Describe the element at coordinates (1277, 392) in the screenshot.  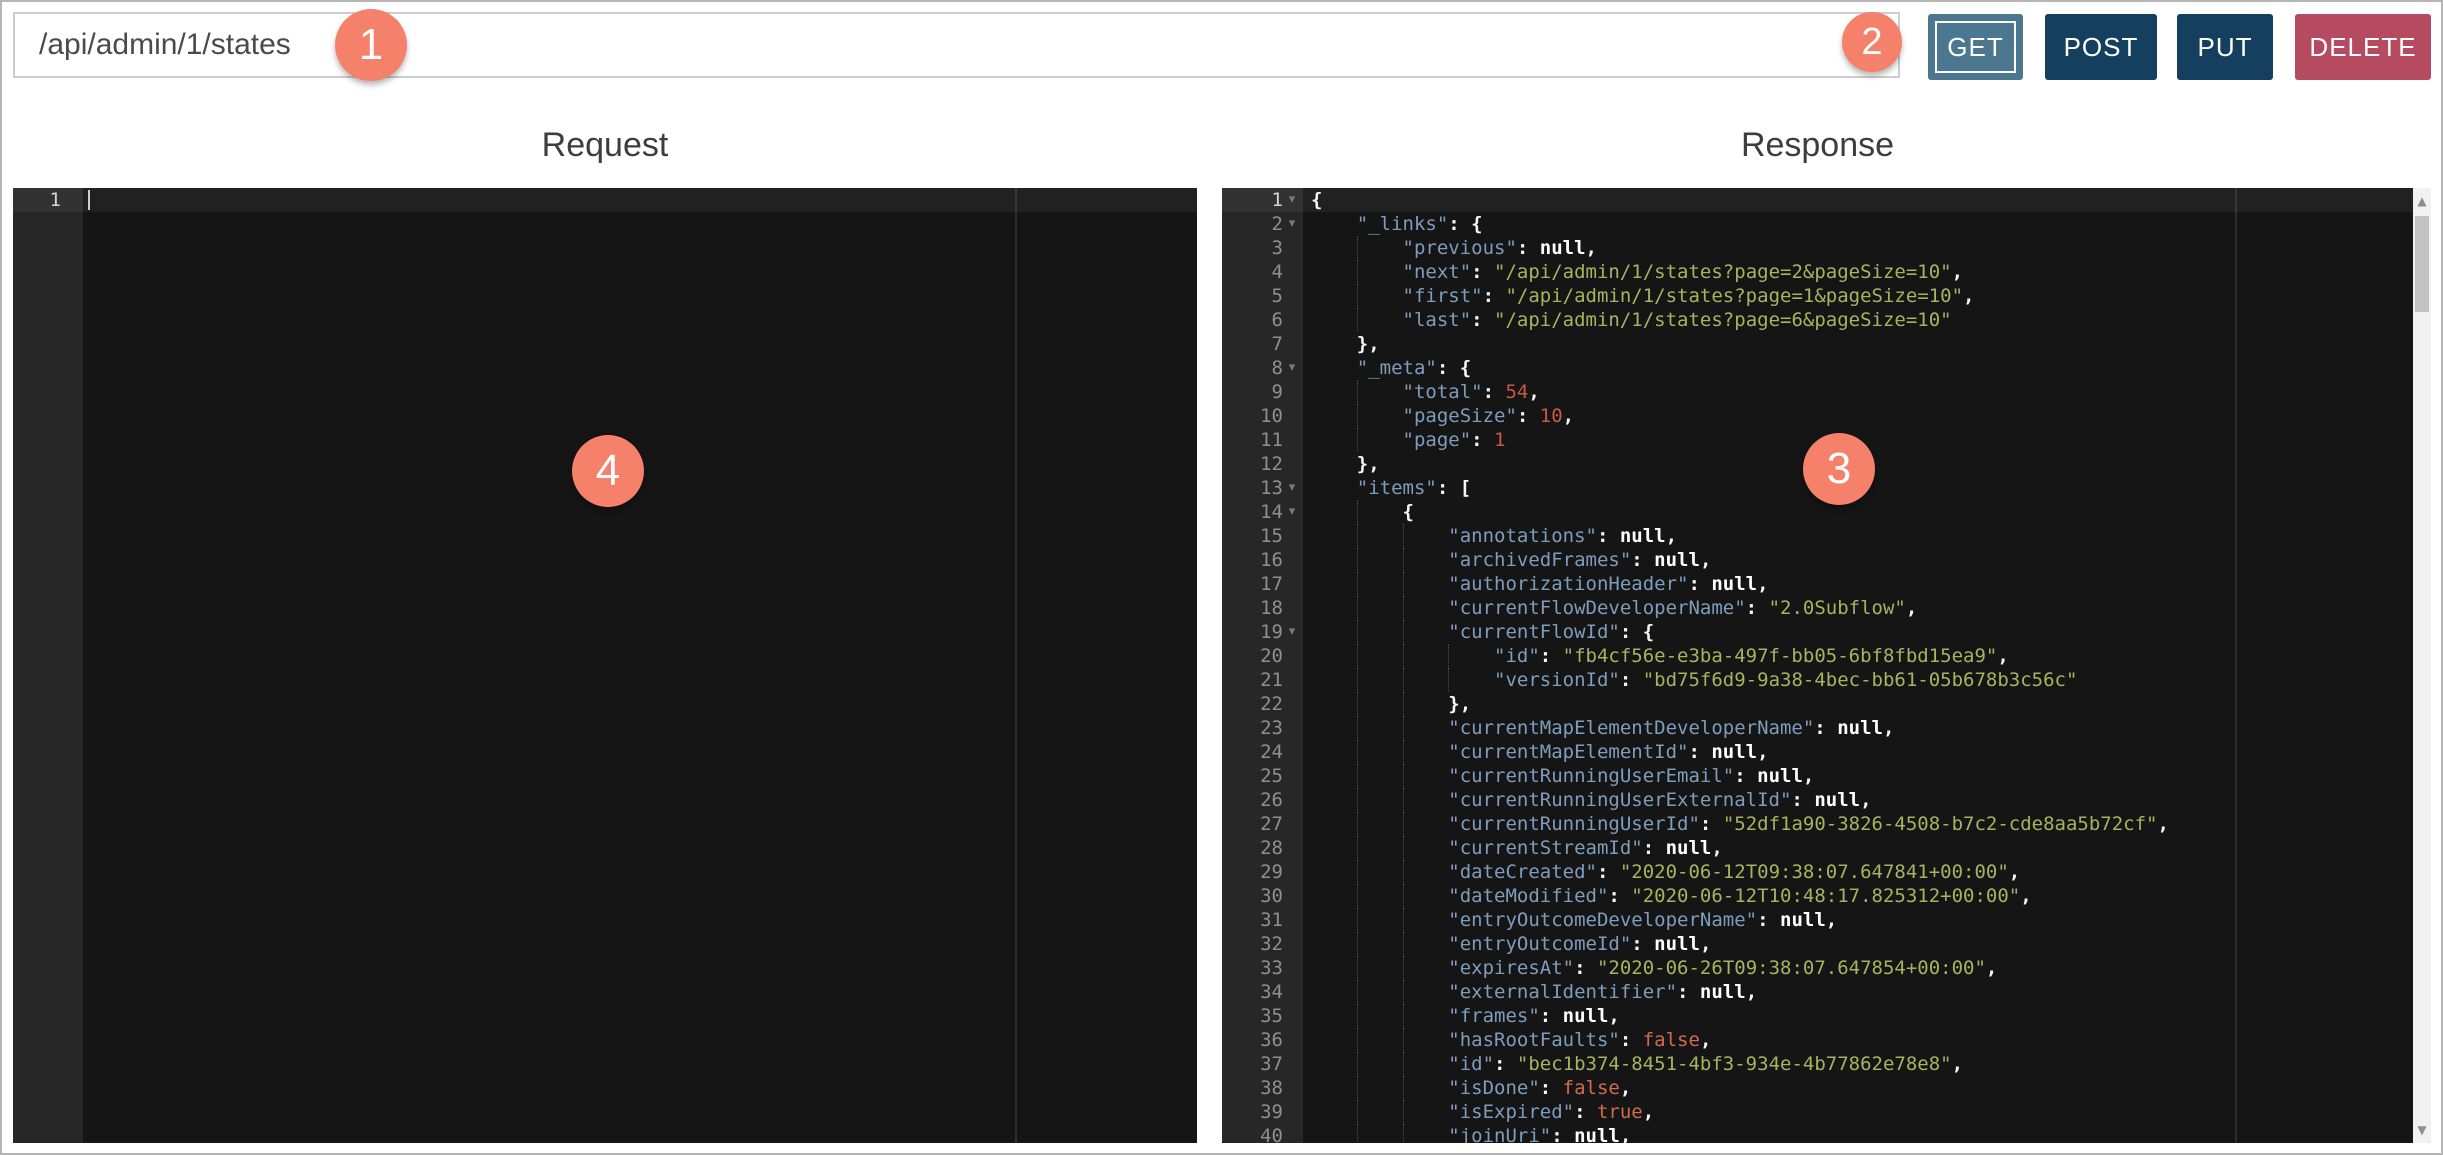
I see `line-number: 9` at that location.